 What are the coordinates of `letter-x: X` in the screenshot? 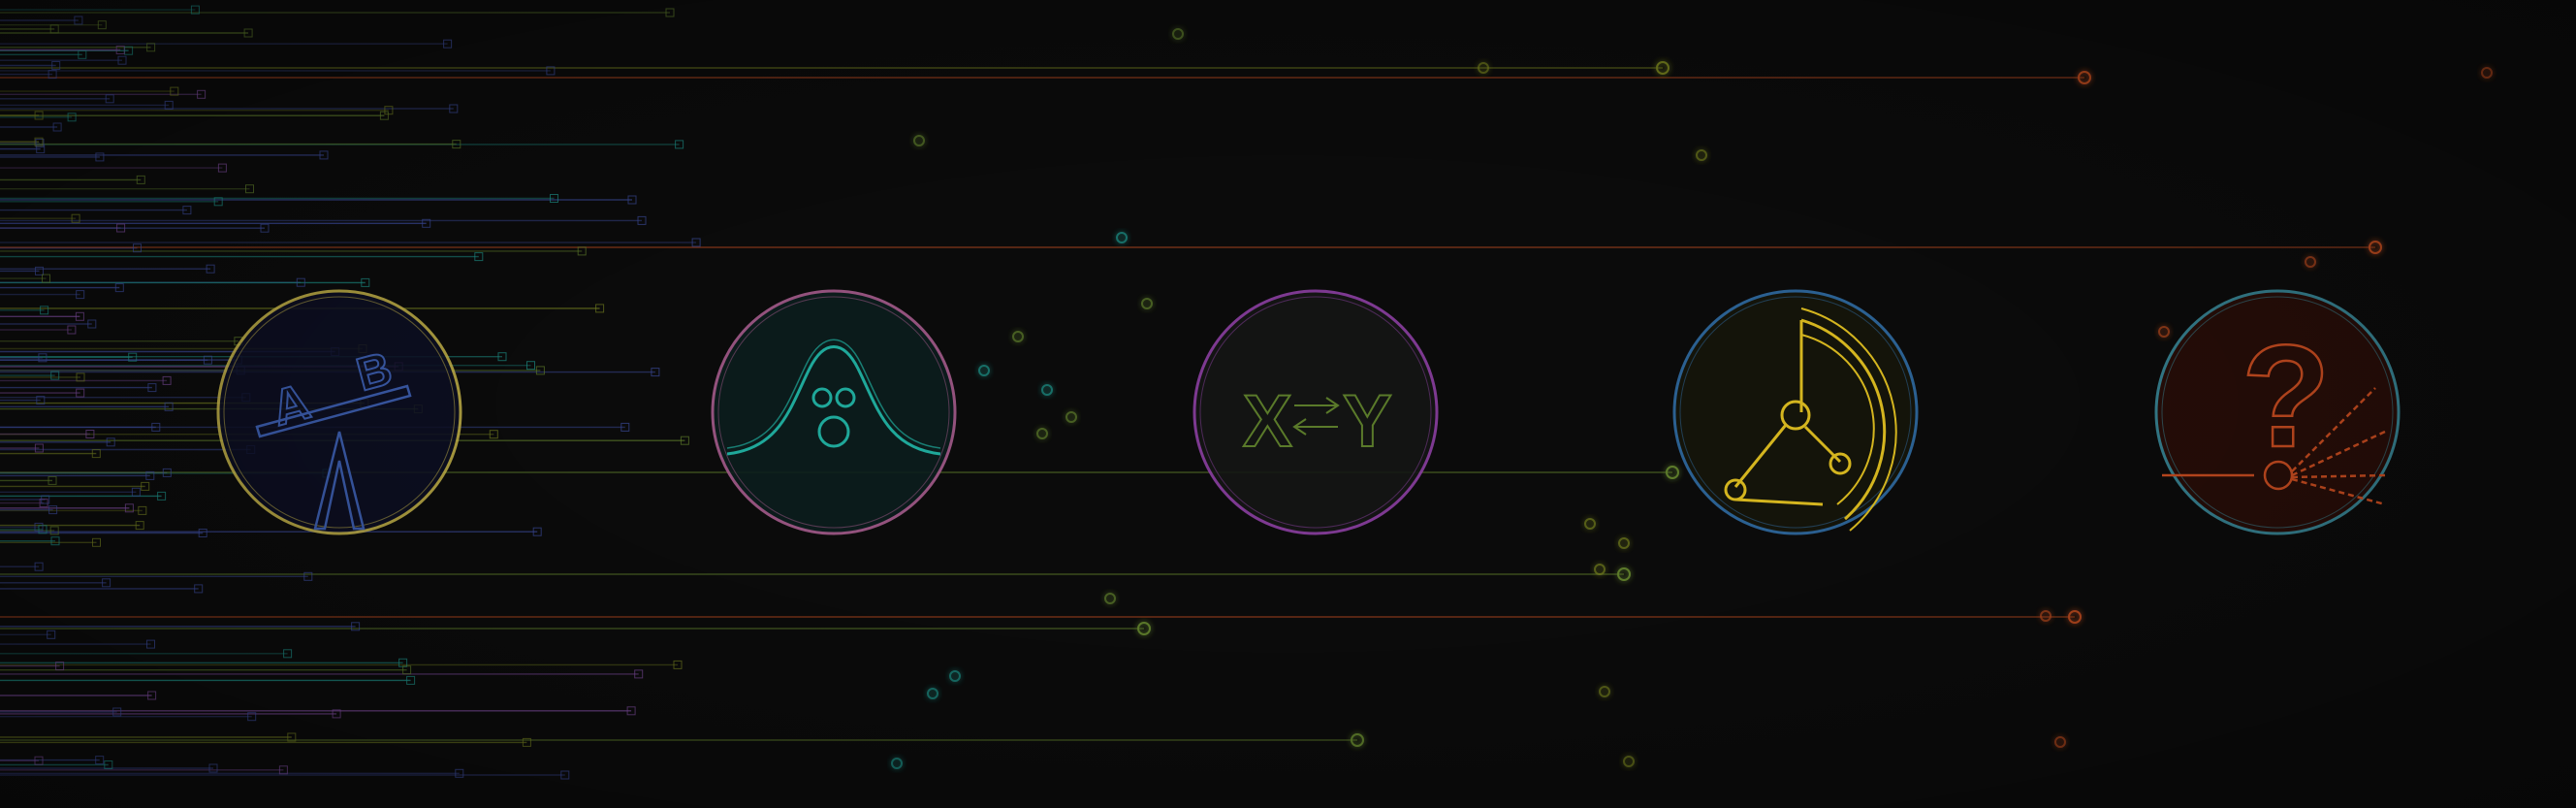 It's located at (1267, 421).